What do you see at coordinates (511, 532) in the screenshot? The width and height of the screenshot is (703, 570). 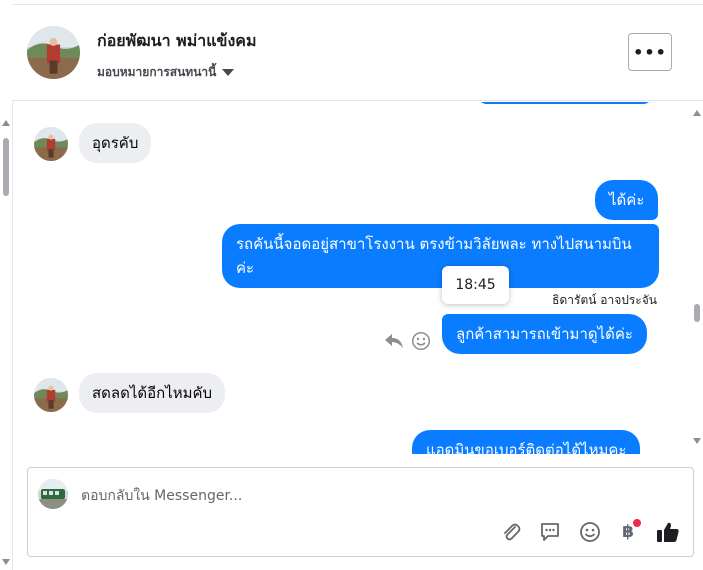 I see `attachment-icon` at bounding box center [511, 532].